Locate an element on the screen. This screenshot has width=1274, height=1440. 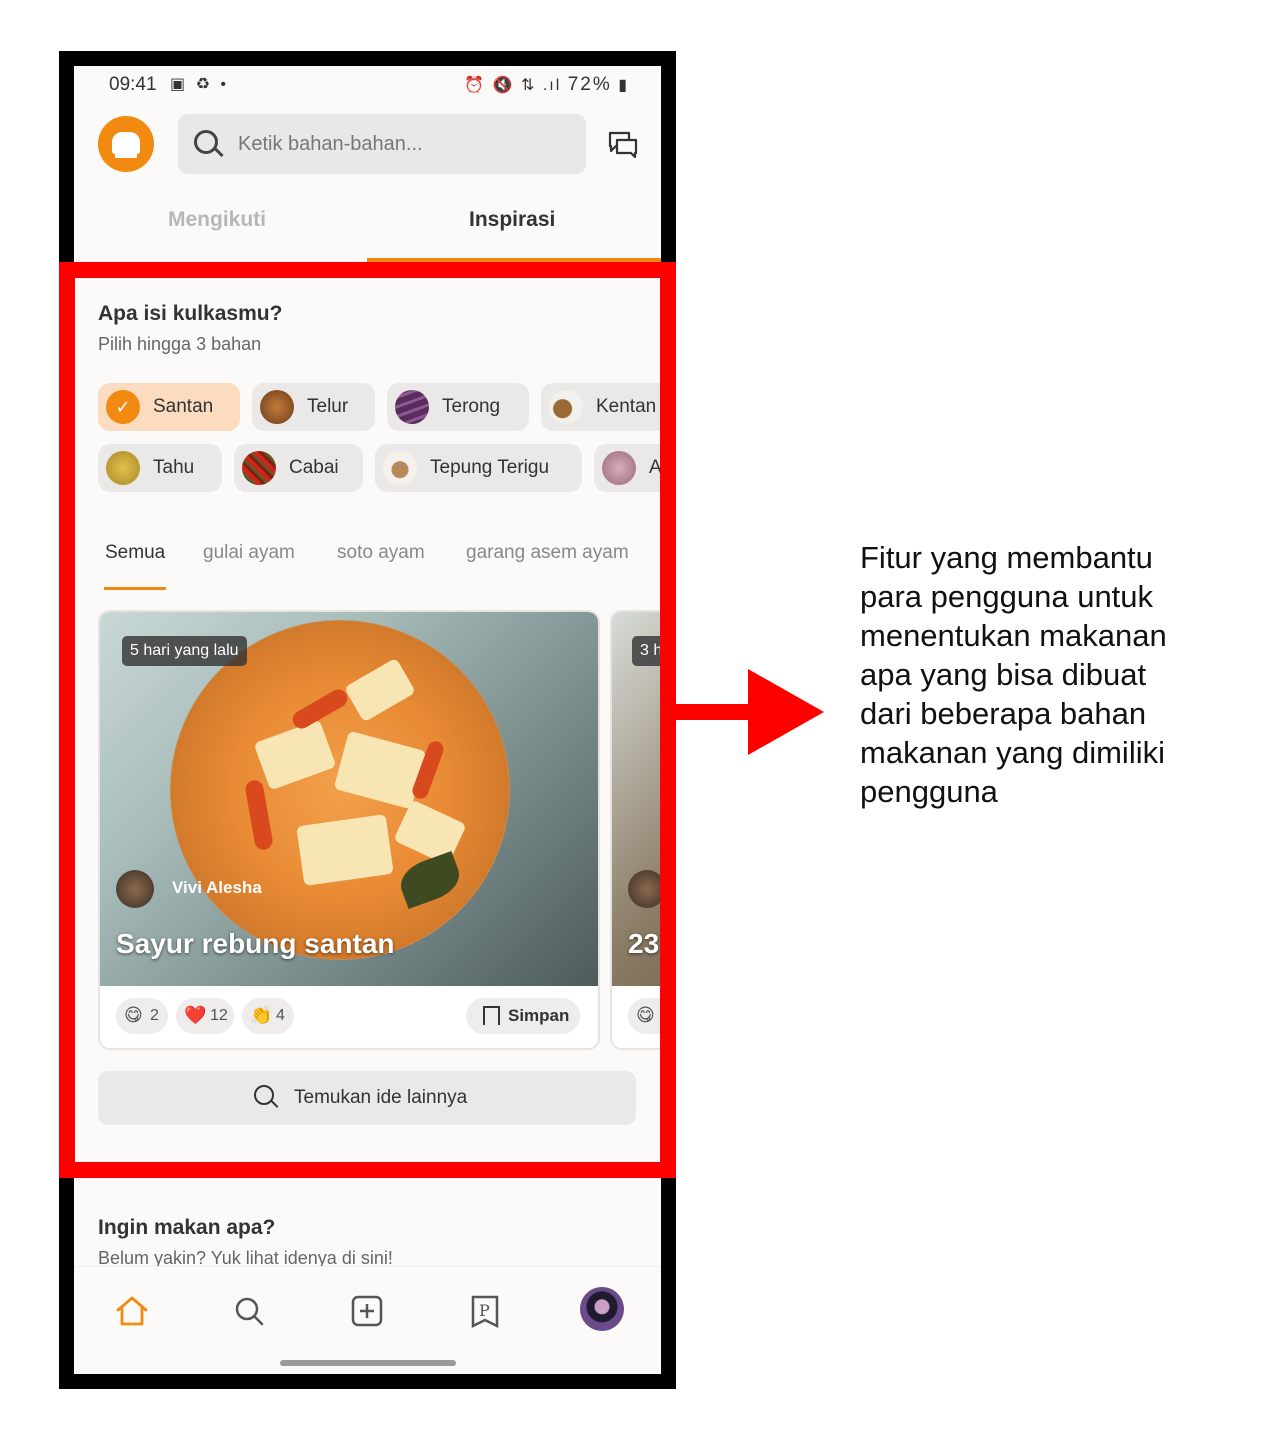
add-recipe-icon is located at coordinates (367, 1311).